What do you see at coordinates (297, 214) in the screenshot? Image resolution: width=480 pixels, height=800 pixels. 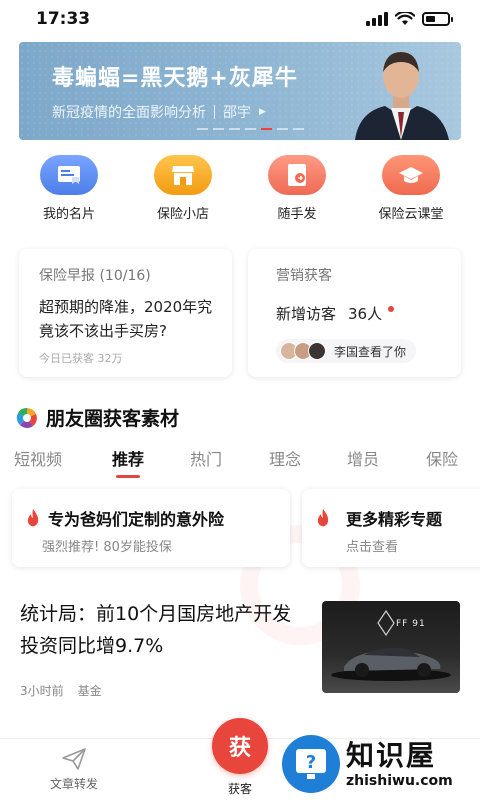 I see `quick-action-label: 随手发` at bounding box center [297, 214].